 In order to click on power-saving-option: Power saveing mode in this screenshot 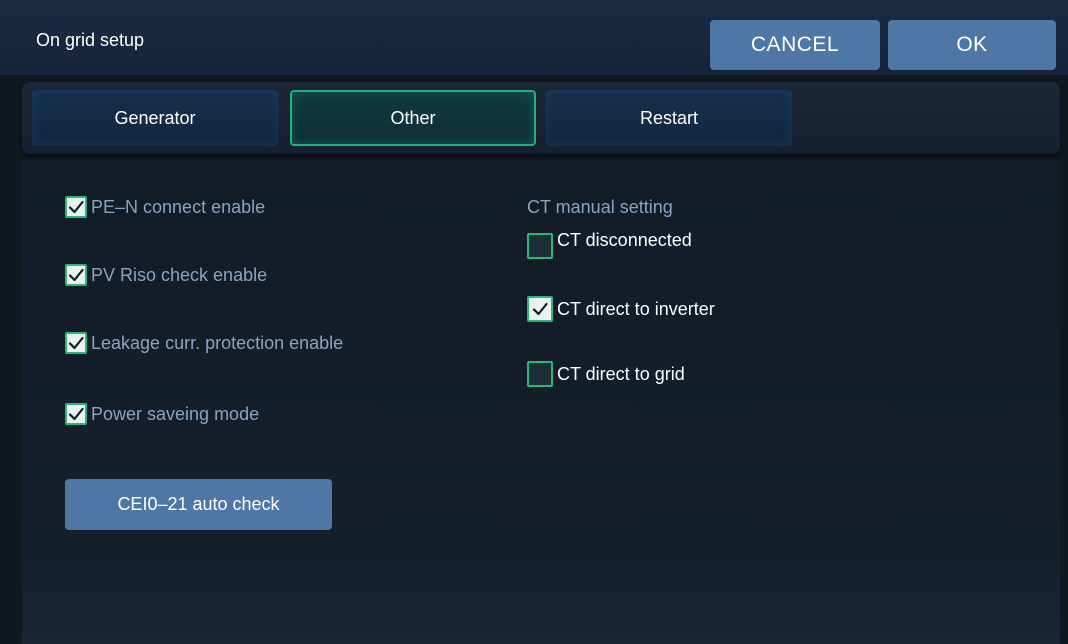, I will do `click(162, 414)`.